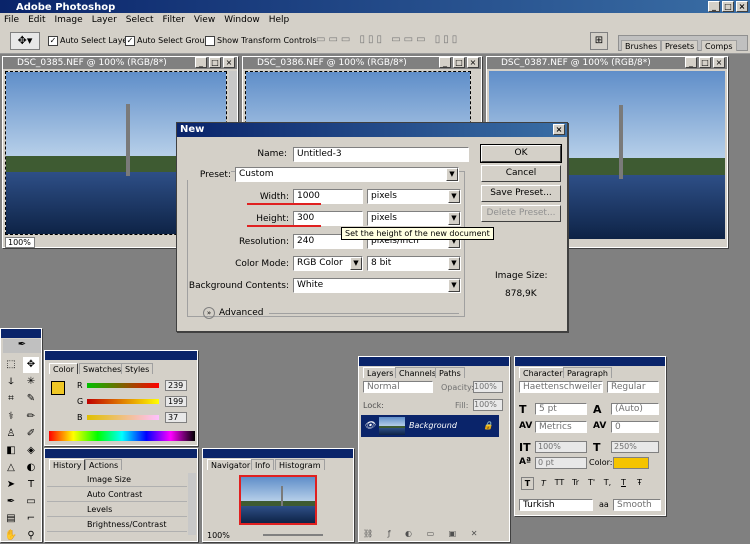 The image size is (750, 544). What do you see at coordinates (488, 405) in the screenshot?
I see `fill-input: 100%` at bounding box center [488, 405].